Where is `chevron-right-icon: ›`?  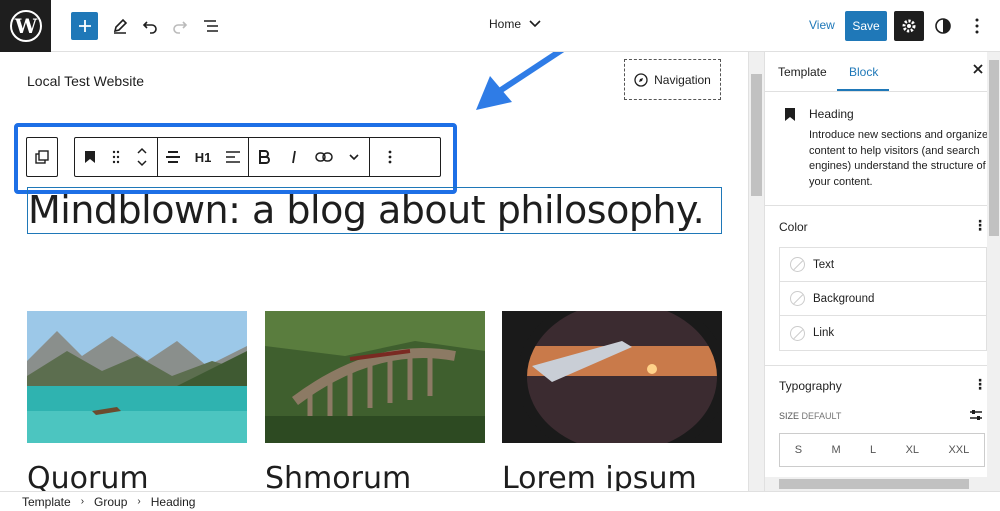
chevron-right-icon: › is located at coordinates (139, 501).